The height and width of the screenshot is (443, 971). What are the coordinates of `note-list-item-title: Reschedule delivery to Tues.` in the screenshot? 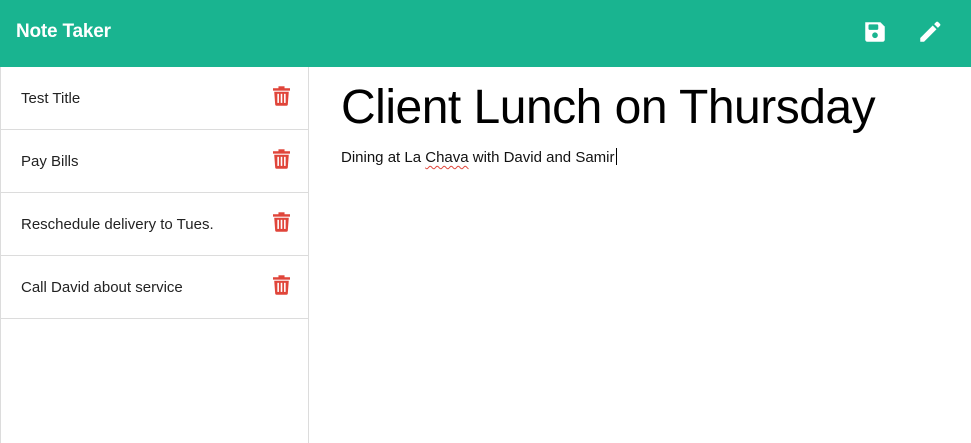 It's located at (117, 224).